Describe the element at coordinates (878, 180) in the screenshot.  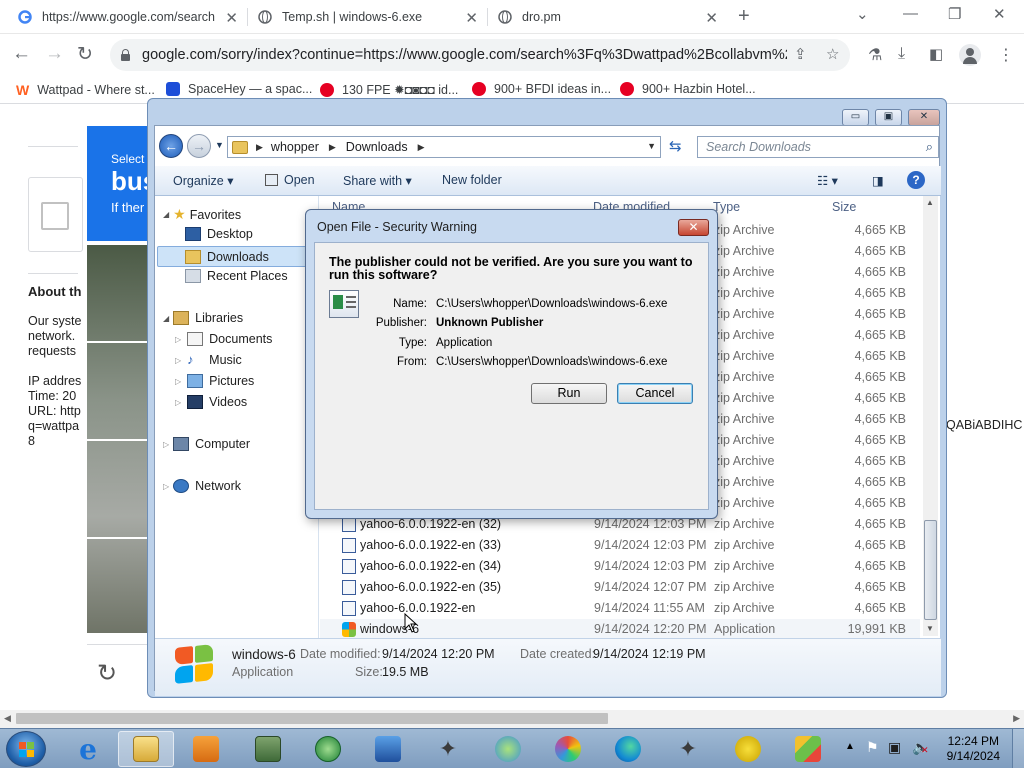
I see `preview-pane-icon: ◨` at that location.